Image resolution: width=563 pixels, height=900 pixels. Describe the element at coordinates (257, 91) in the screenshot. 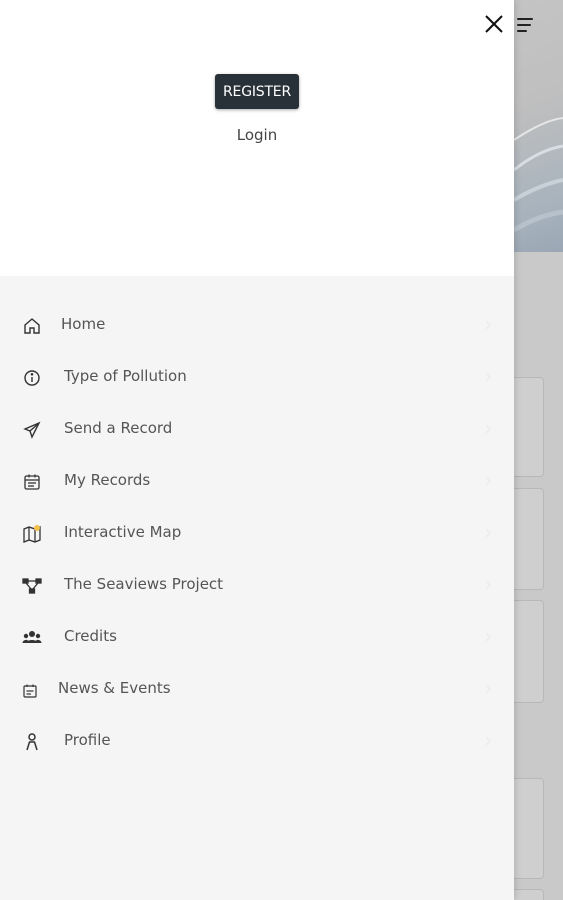

I see `register-button: REGISTER` at that location.